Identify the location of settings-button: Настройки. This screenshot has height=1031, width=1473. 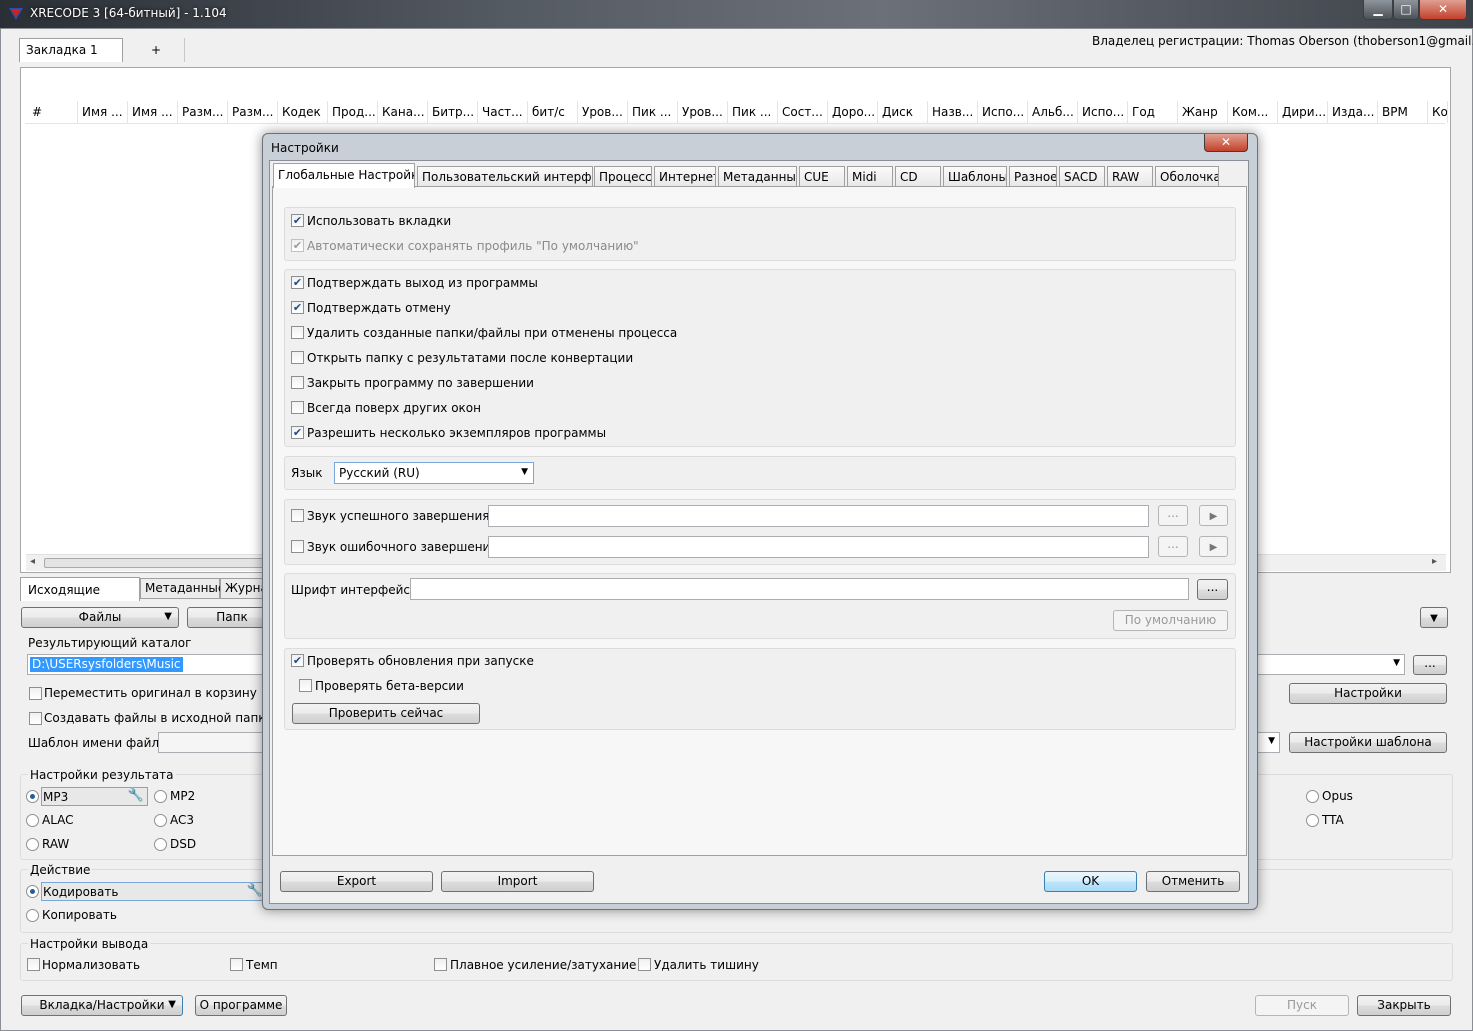
(1368, 693).